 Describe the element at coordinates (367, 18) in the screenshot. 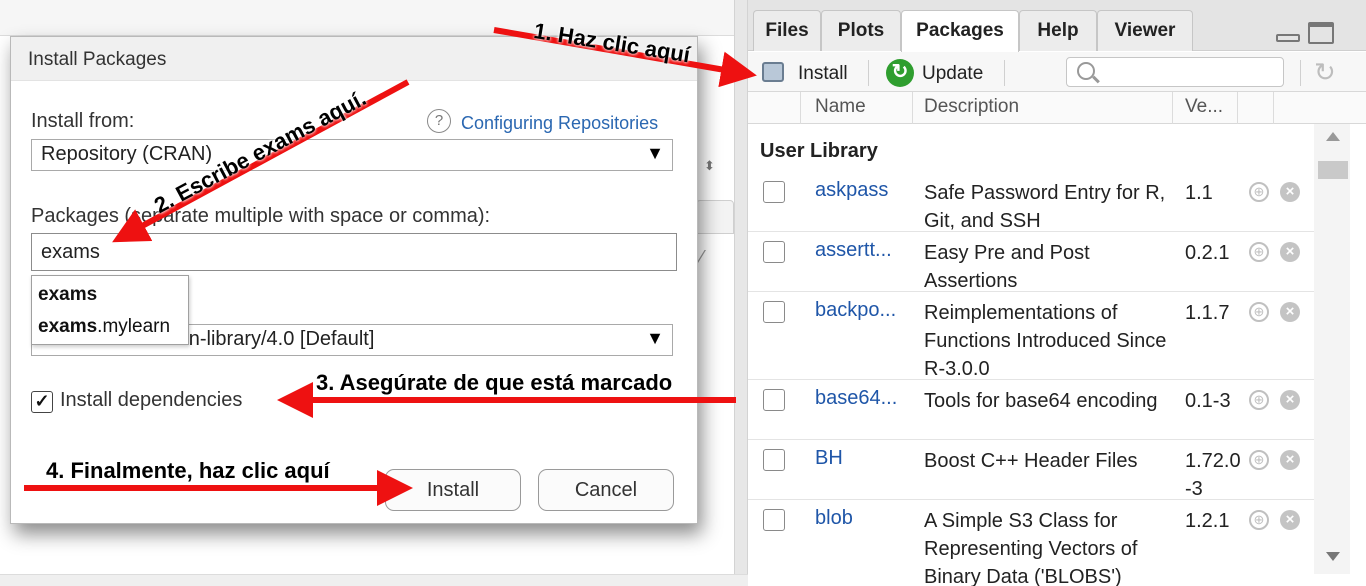

I see `source-pane-toolbar` at that location.